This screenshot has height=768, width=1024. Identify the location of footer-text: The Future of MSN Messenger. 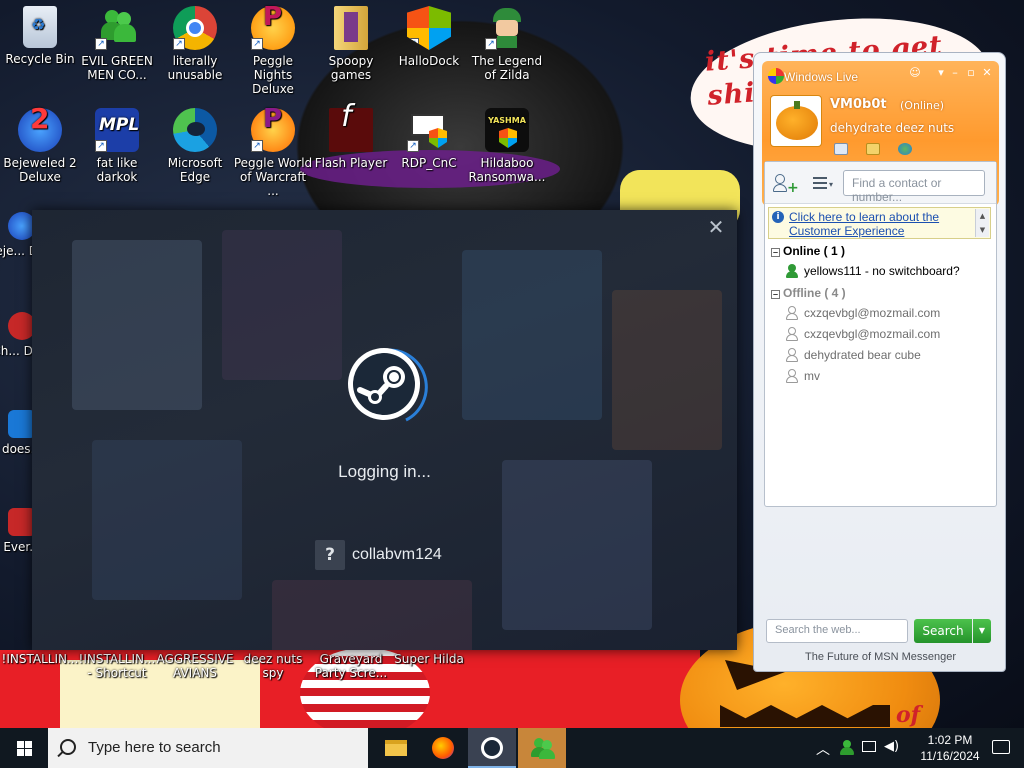
(880, 657).